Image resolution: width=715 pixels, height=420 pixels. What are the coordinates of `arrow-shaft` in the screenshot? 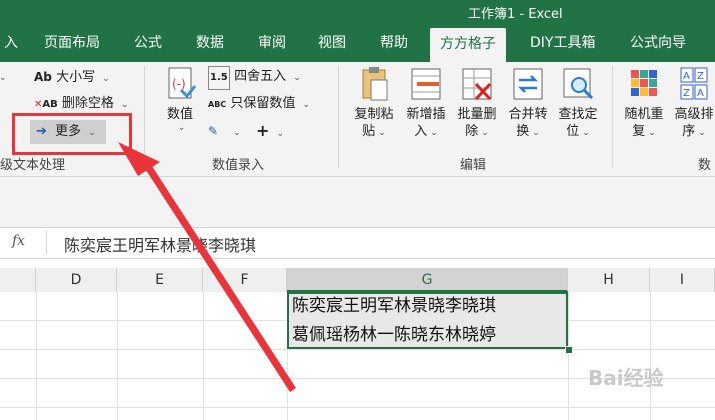 It's located at (209, 270).